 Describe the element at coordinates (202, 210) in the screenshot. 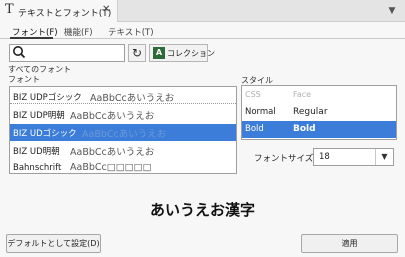

I see `font-preview-text: あいうえお漢字` at that location.